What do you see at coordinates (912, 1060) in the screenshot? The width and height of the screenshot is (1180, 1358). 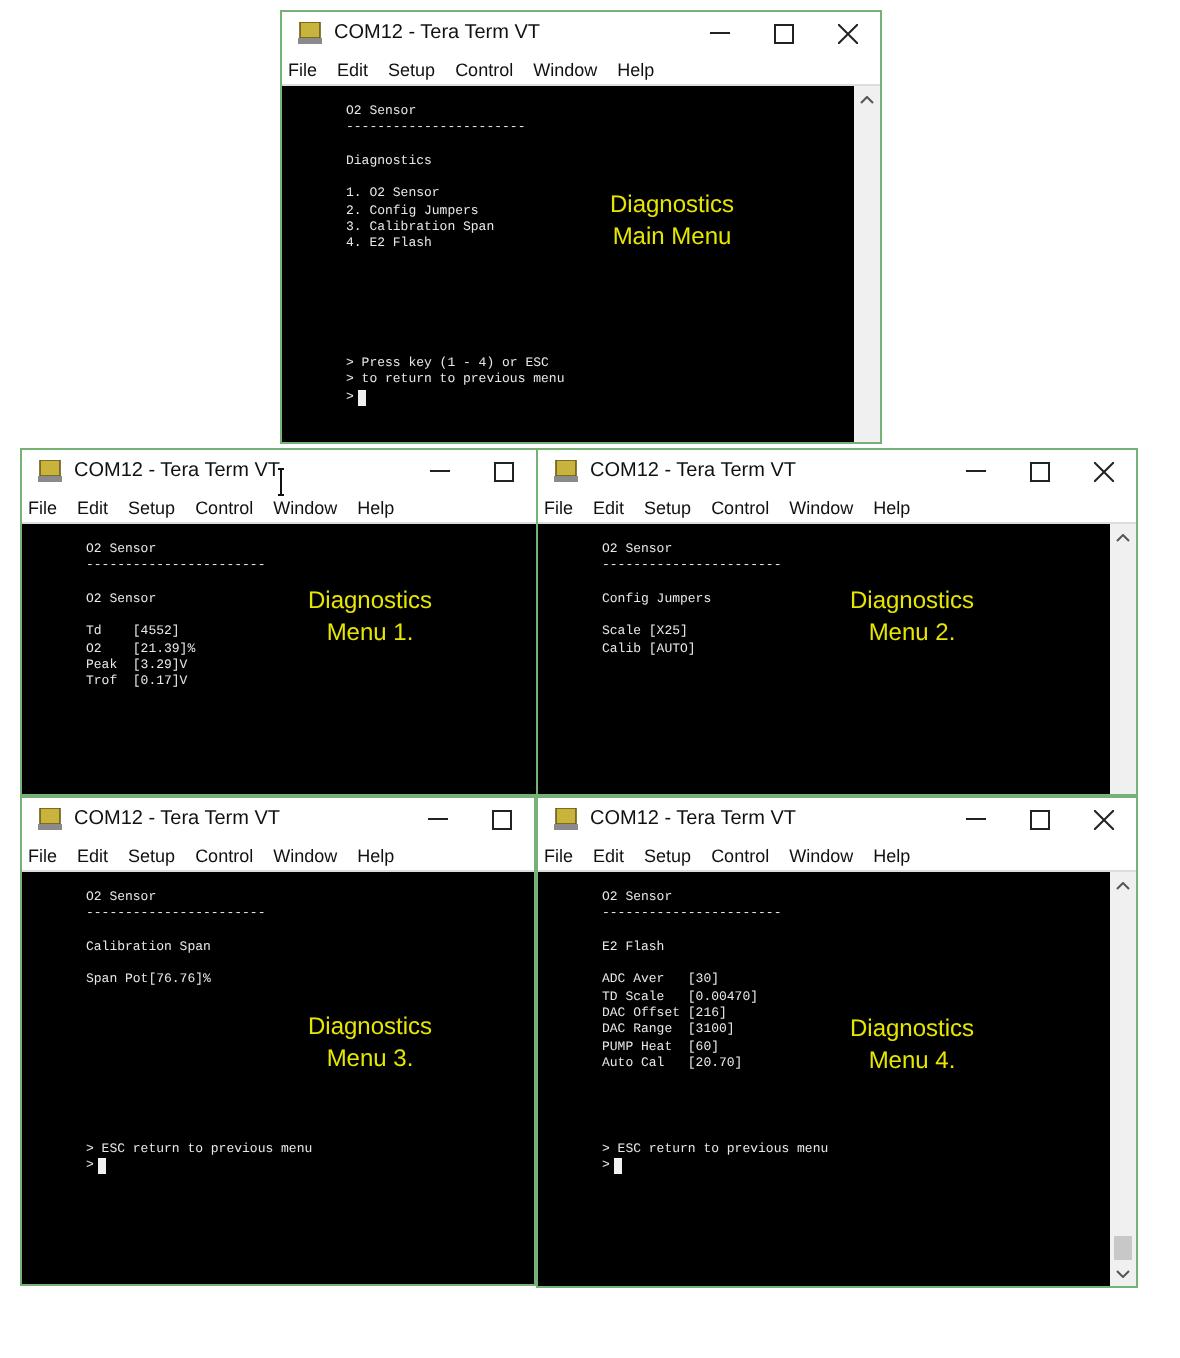 I see `annotation-label: Menu 4.` at bounding box center [912, 1060].